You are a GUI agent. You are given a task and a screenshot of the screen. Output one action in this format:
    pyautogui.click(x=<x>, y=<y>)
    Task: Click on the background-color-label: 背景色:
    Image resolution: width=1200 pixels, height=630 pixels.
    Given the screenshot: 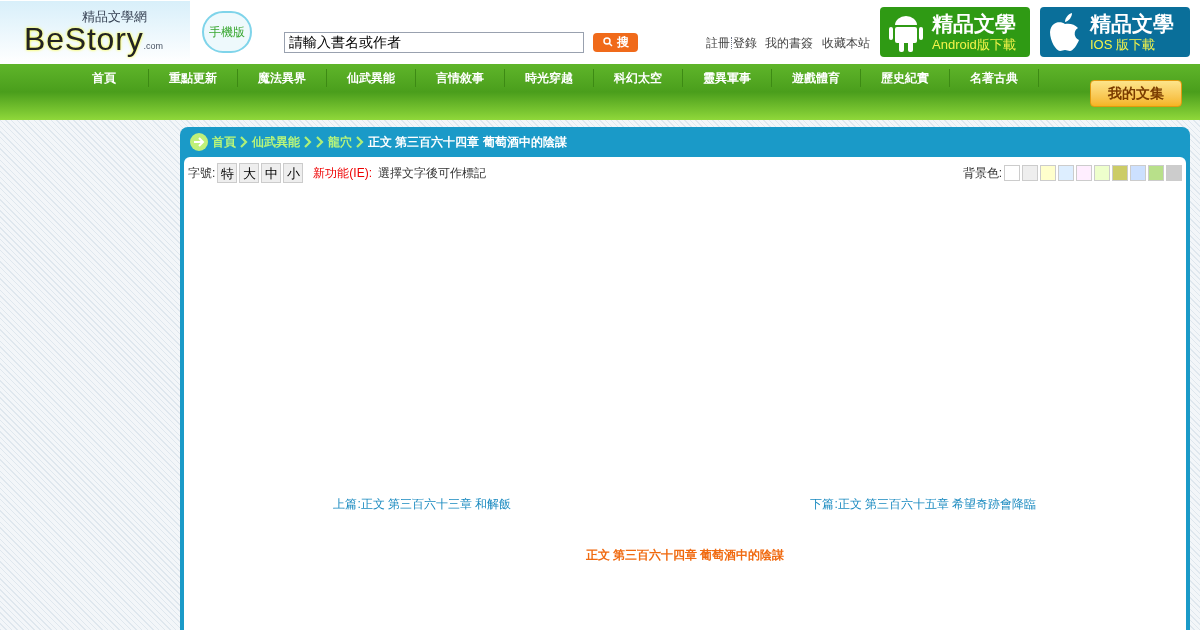 What is the action you would take?
    pyautogui.click(x=982, y=173)
    